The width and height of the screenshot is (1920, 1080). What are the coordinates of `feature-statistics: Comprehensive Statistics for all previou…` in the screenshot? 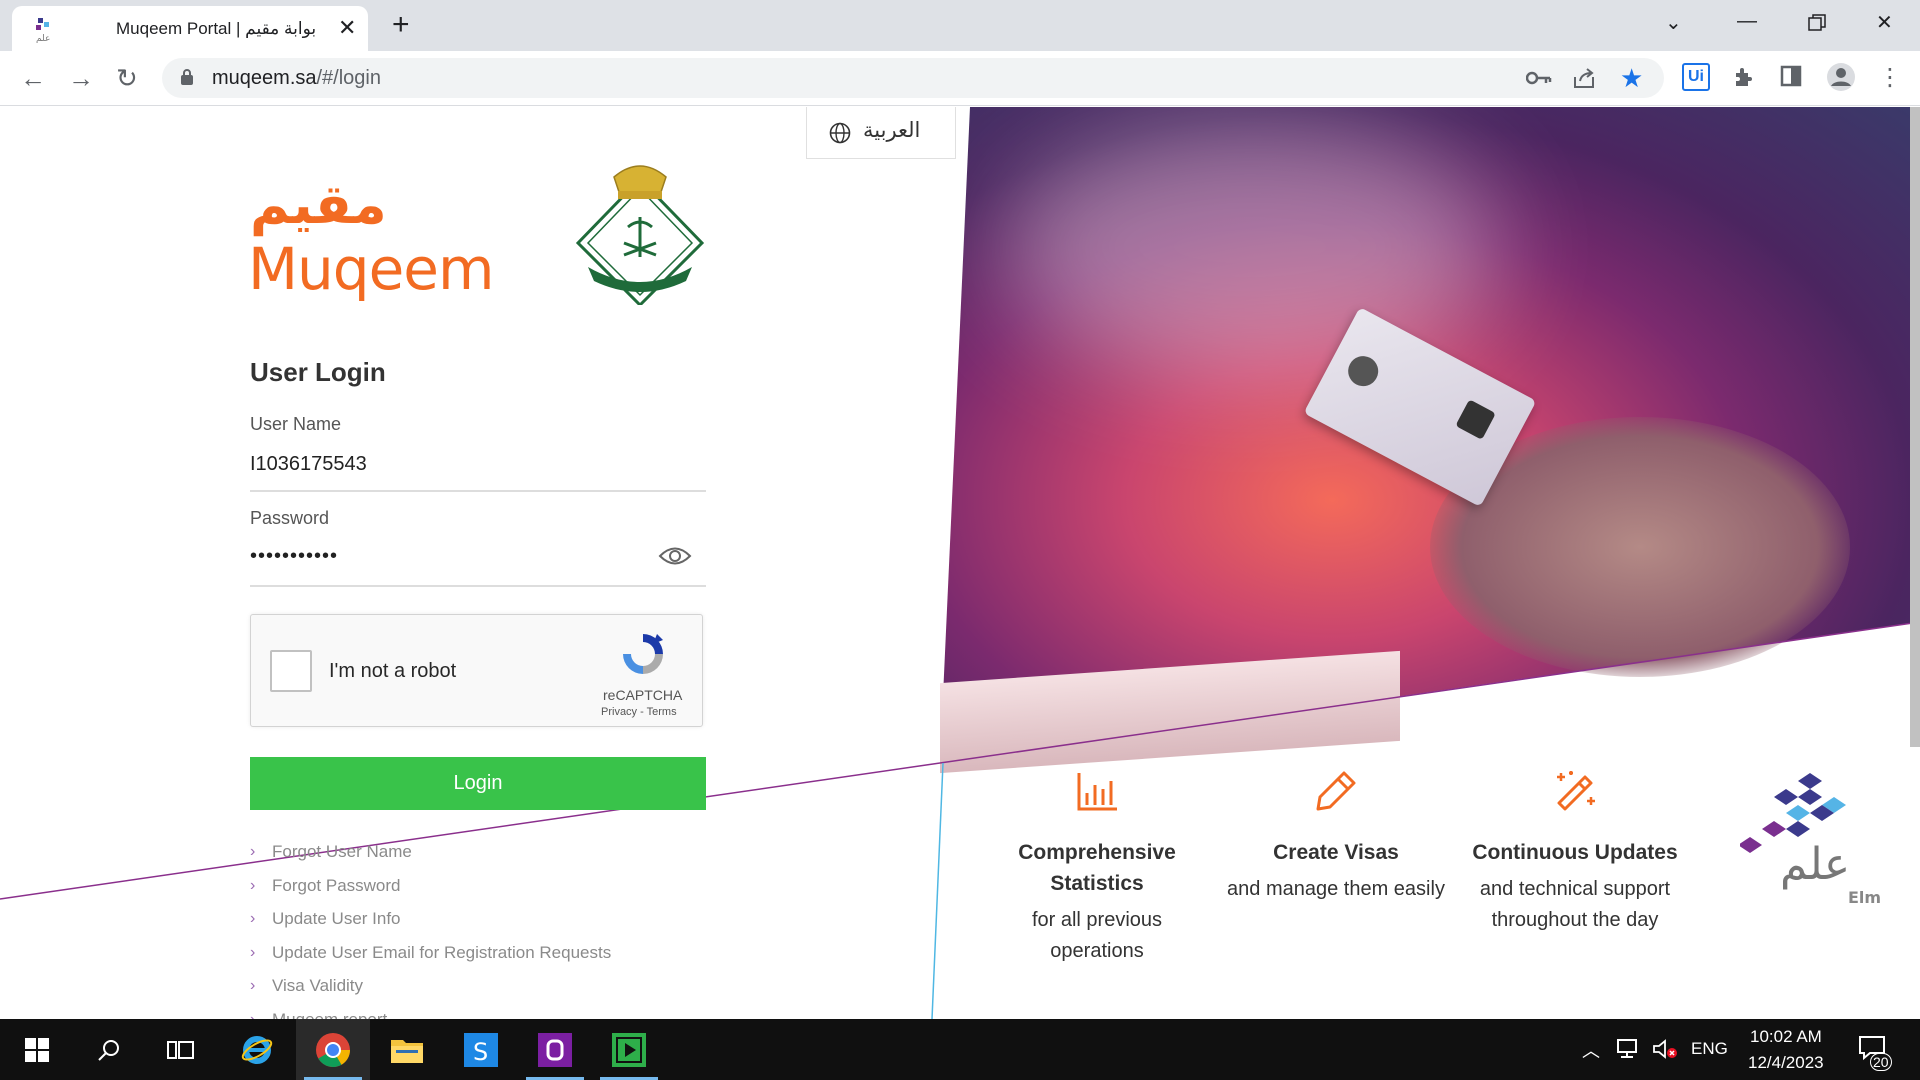 It's located at (1097, 867).